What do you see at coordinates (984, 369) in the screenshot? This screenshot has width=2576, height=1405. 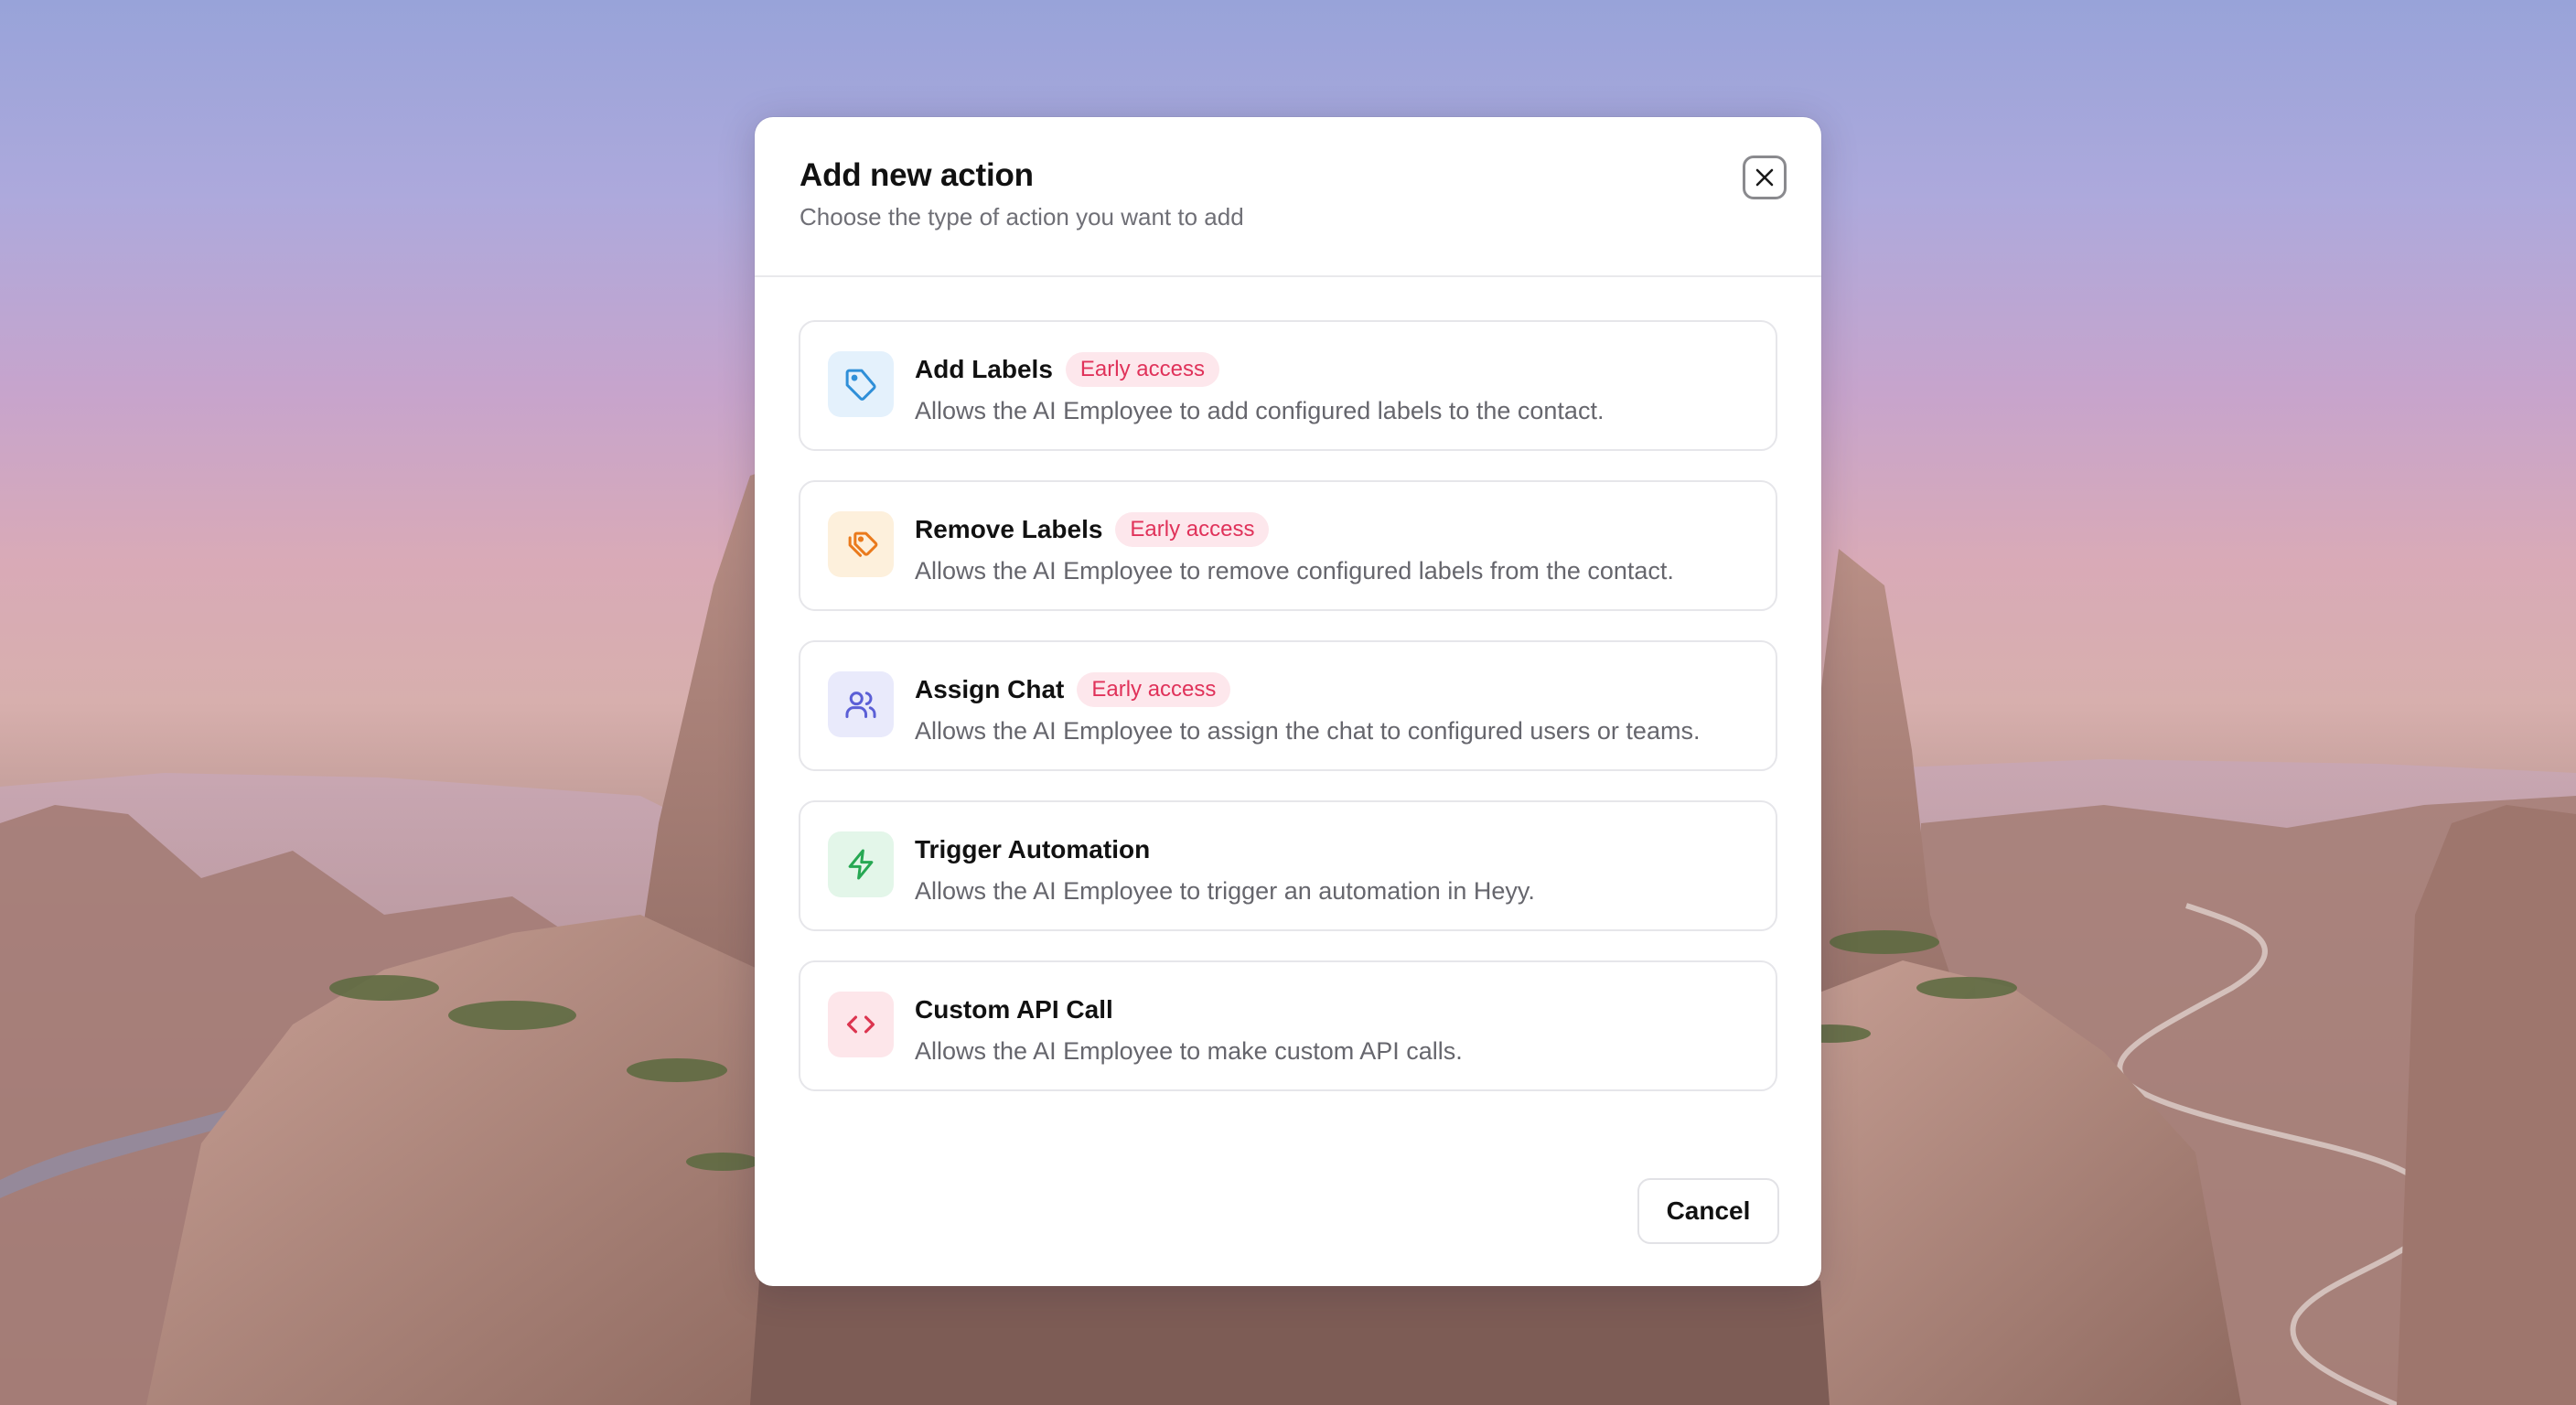 I see `action-title: Add Labels` at bounding box center [984, 369].